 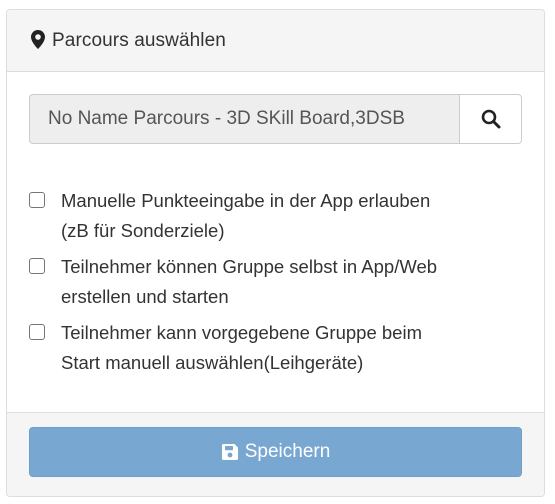 I want to click on panel-heading: Parcours auswählen, so click(x=275, y=41).